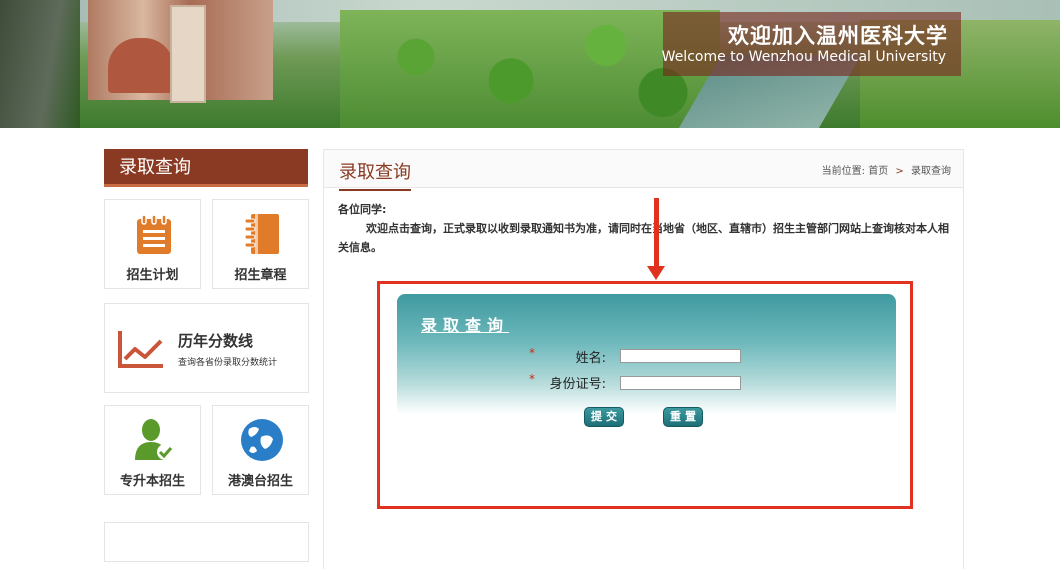 This screenshot has height=569, width=1060. What do you see at coordinates (590, 358) in the screenshot?
I see `name-label: 姓名:` at bounding box center [590, 358].